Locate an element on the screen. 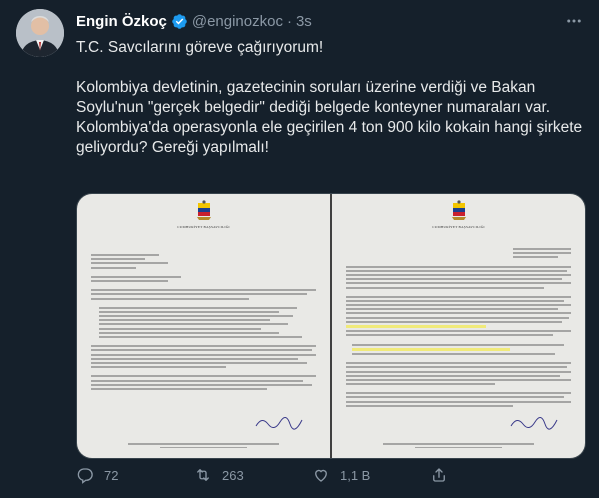 This screenshot has width=599, height=498. share-icon is located at coordinates (439, 475).